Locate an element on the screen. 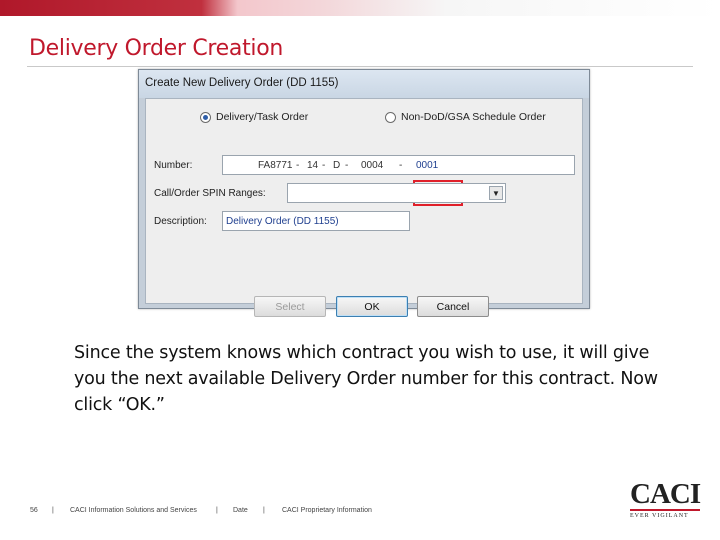  radio-unselected-icon is located at coordinates (390, 117).